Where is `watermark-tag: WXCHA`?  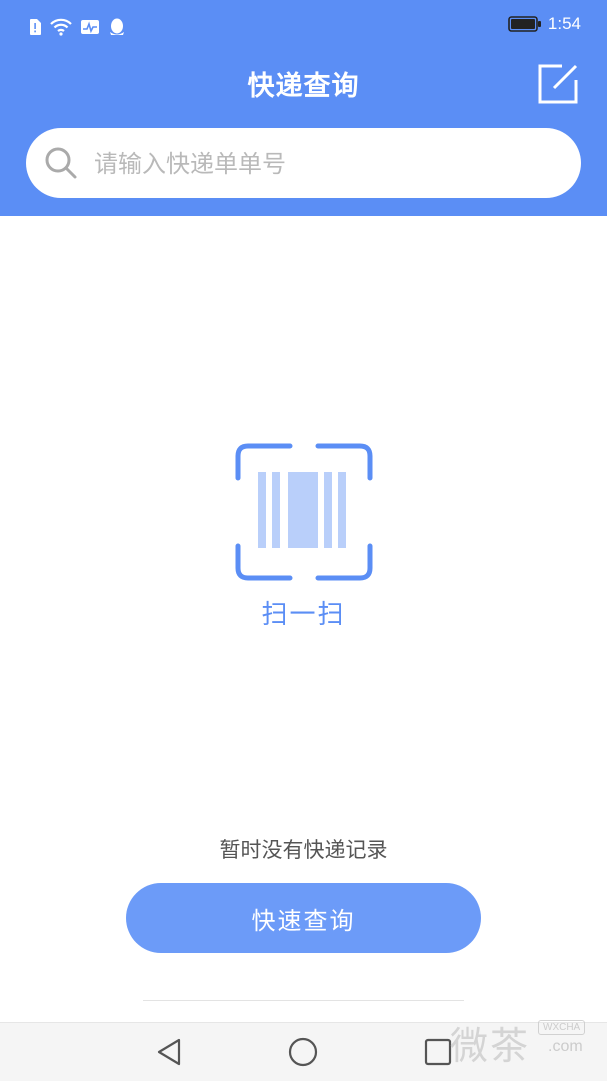
watermark-tag: WXCHA is located at coordinates (562, 1027).